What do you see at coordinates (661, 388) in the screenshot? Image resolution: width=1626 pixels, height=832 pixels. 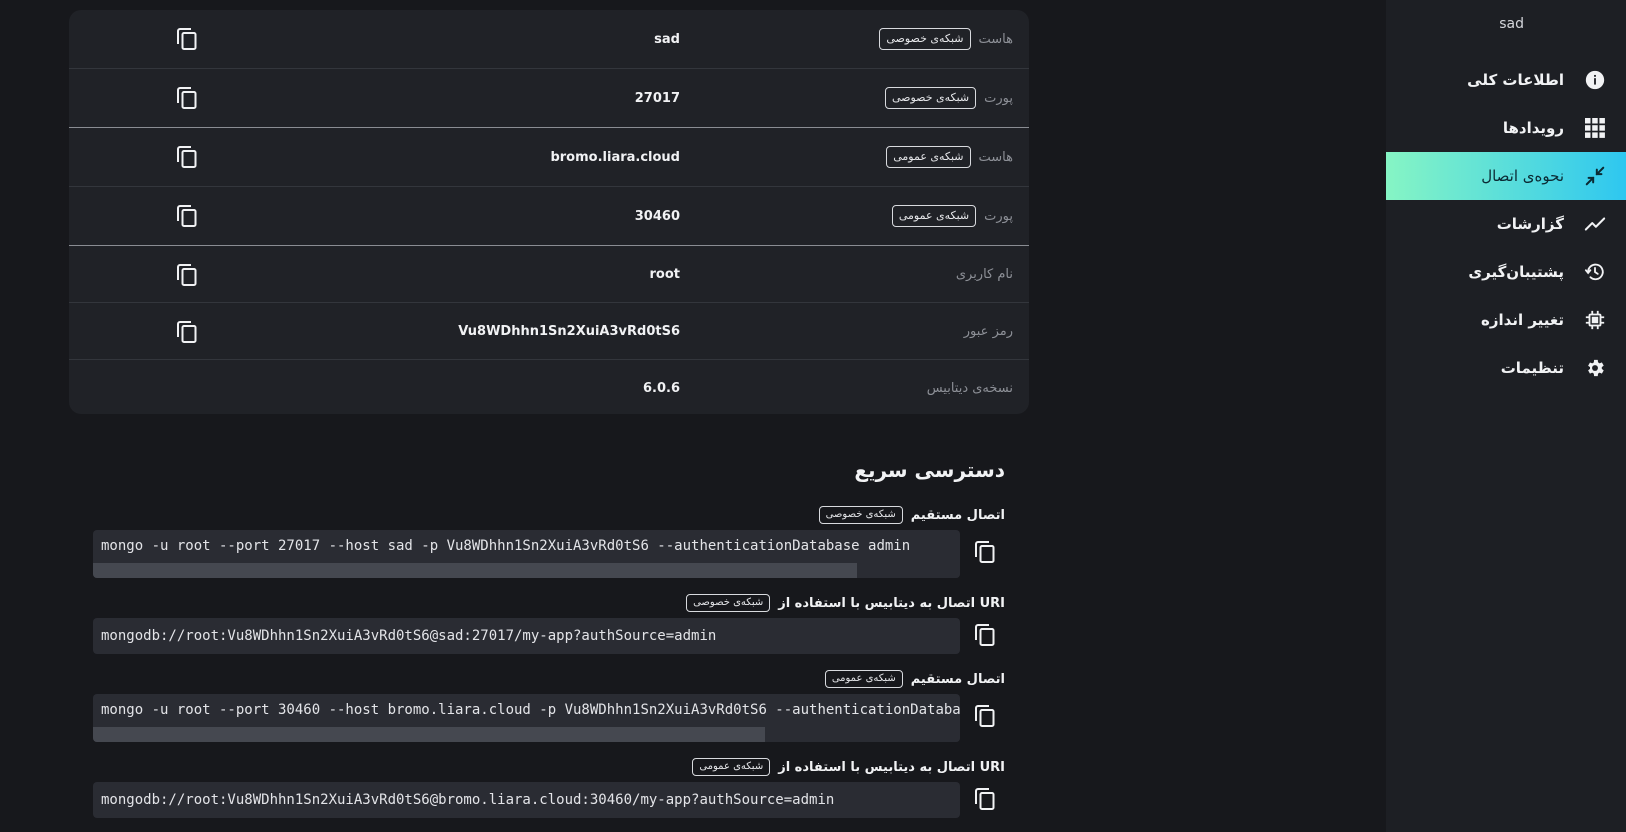 I see `row-value: 6.0.6` at bounding box center [661, 388].